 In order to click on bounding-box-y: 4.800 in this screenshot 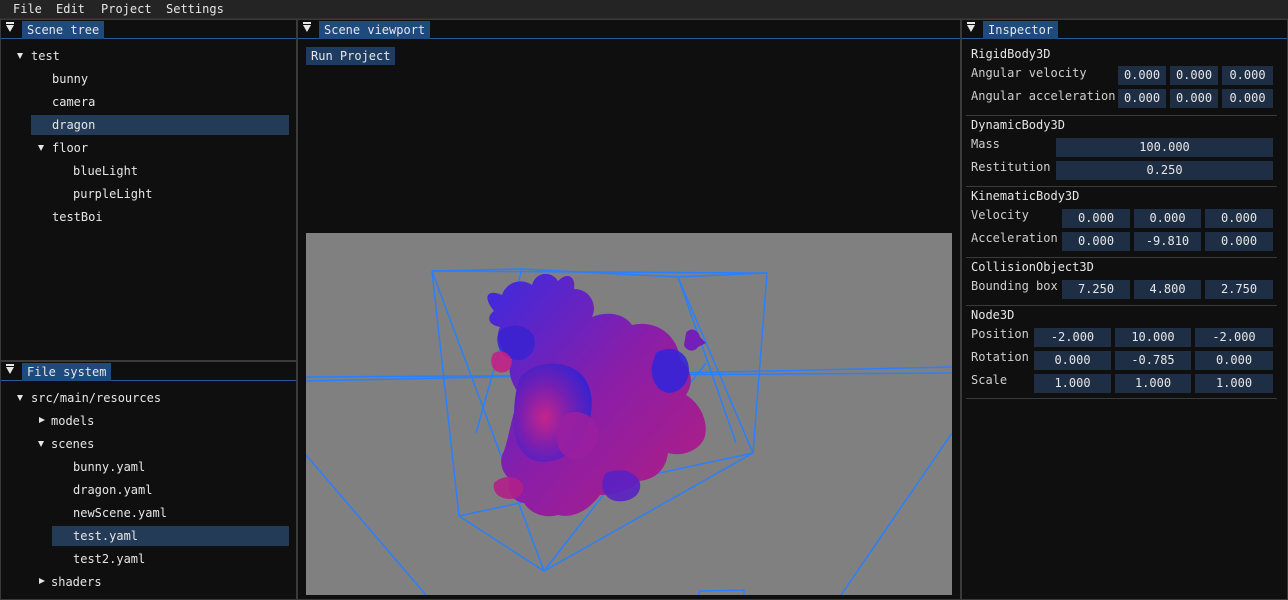, I will do `click(1167, 289)`.